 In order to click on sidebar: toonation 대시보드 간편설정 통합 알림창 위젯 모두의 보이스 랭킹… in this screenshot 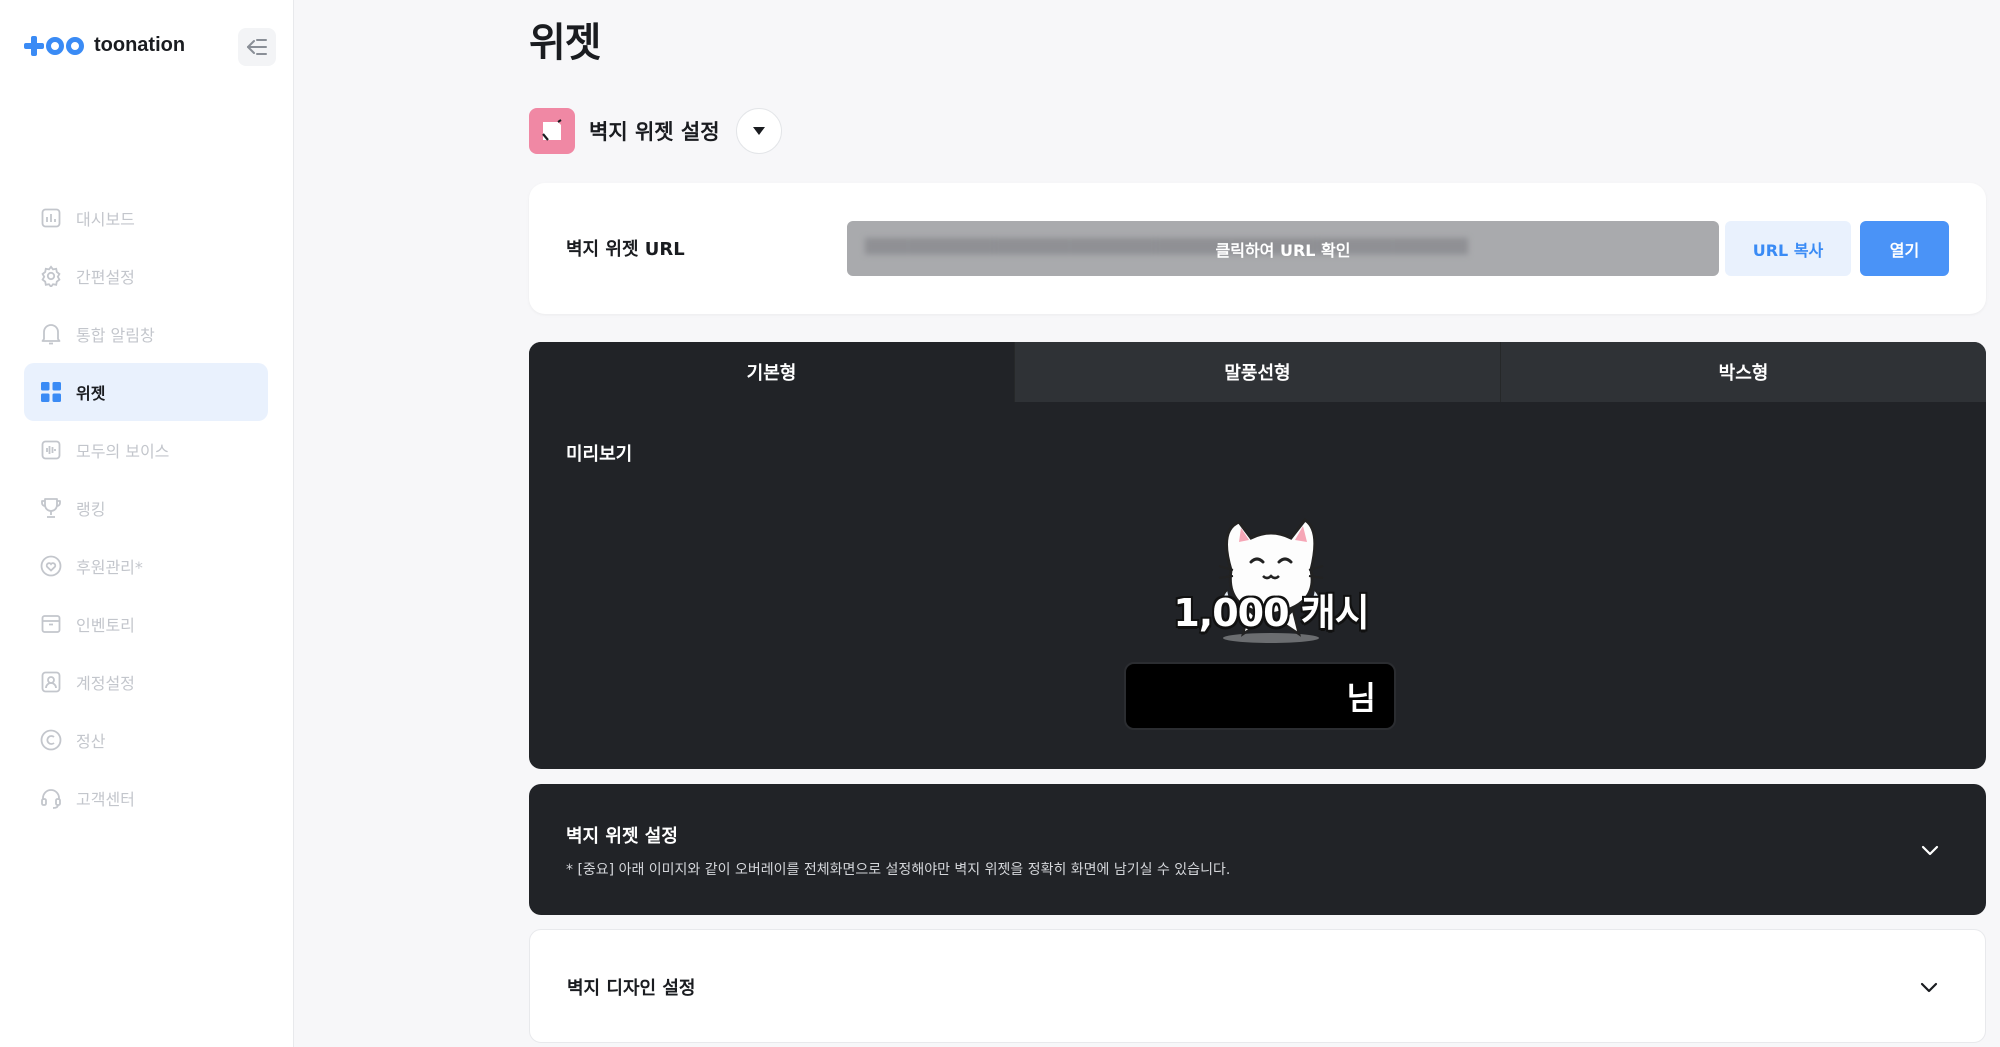, I will do `click(147, 523)`.